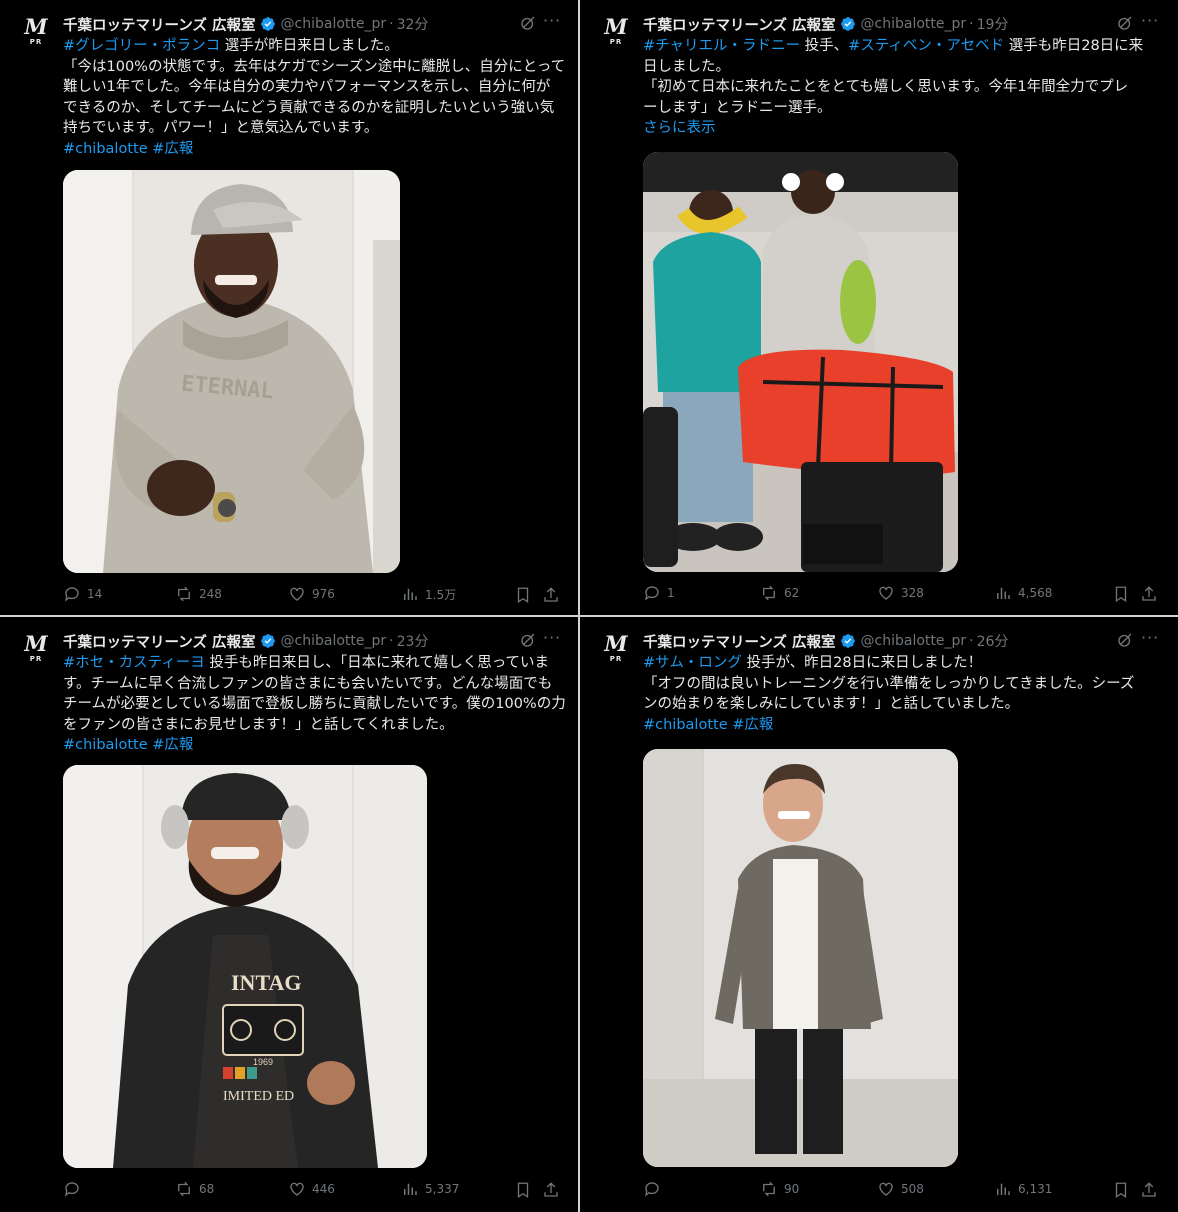 Image resolution: width=1178 pixels, height=1212 pixels. What do you see at coordinates (1023, 593) in the screenshot?
I see `views-button: 4,568` at bounding box center [1023, 593].